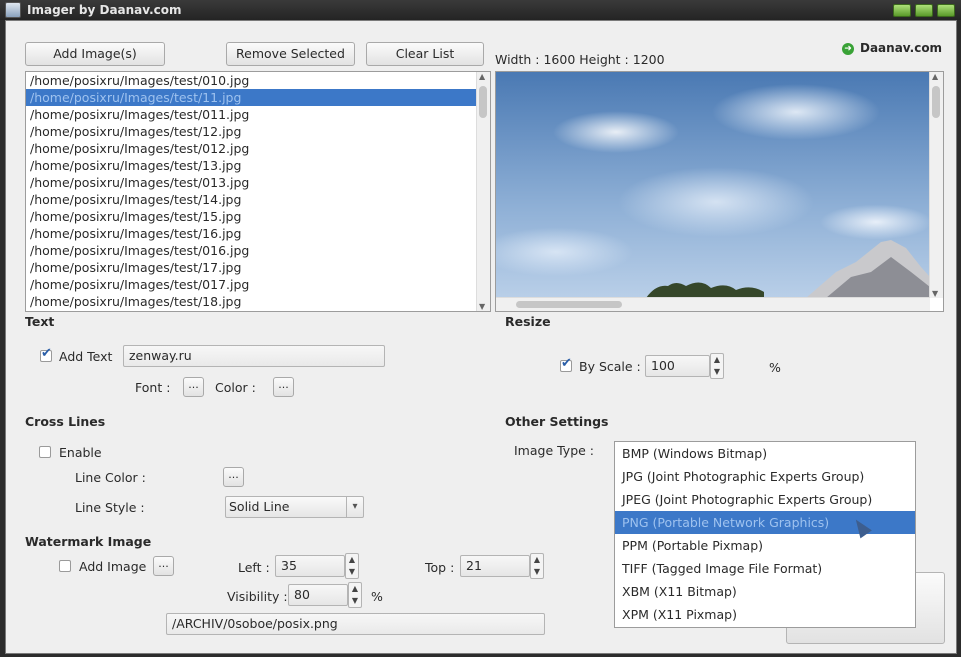  I want to click on window-title: Imager by Daanav.com, so click(104, 10).